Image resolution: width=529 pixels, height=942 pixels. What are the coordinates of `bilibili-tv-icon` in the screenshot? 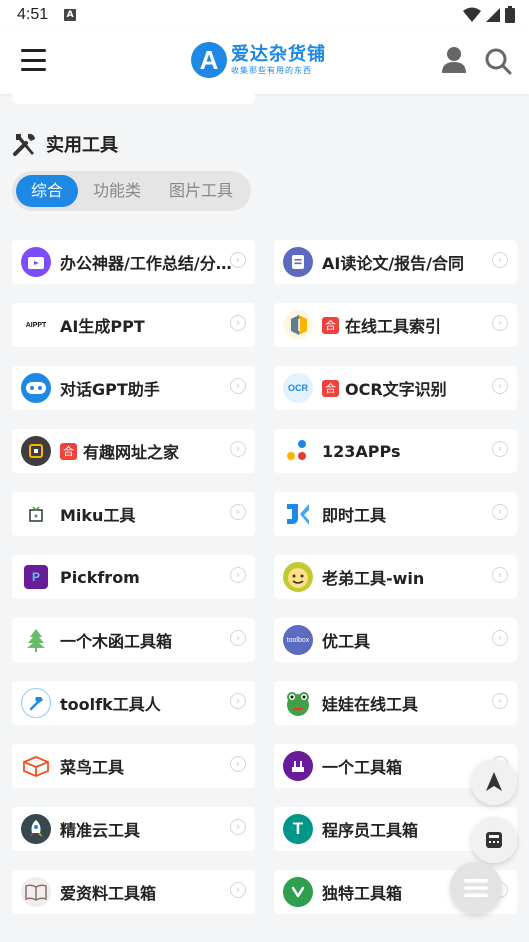 It's located at (36, 262).